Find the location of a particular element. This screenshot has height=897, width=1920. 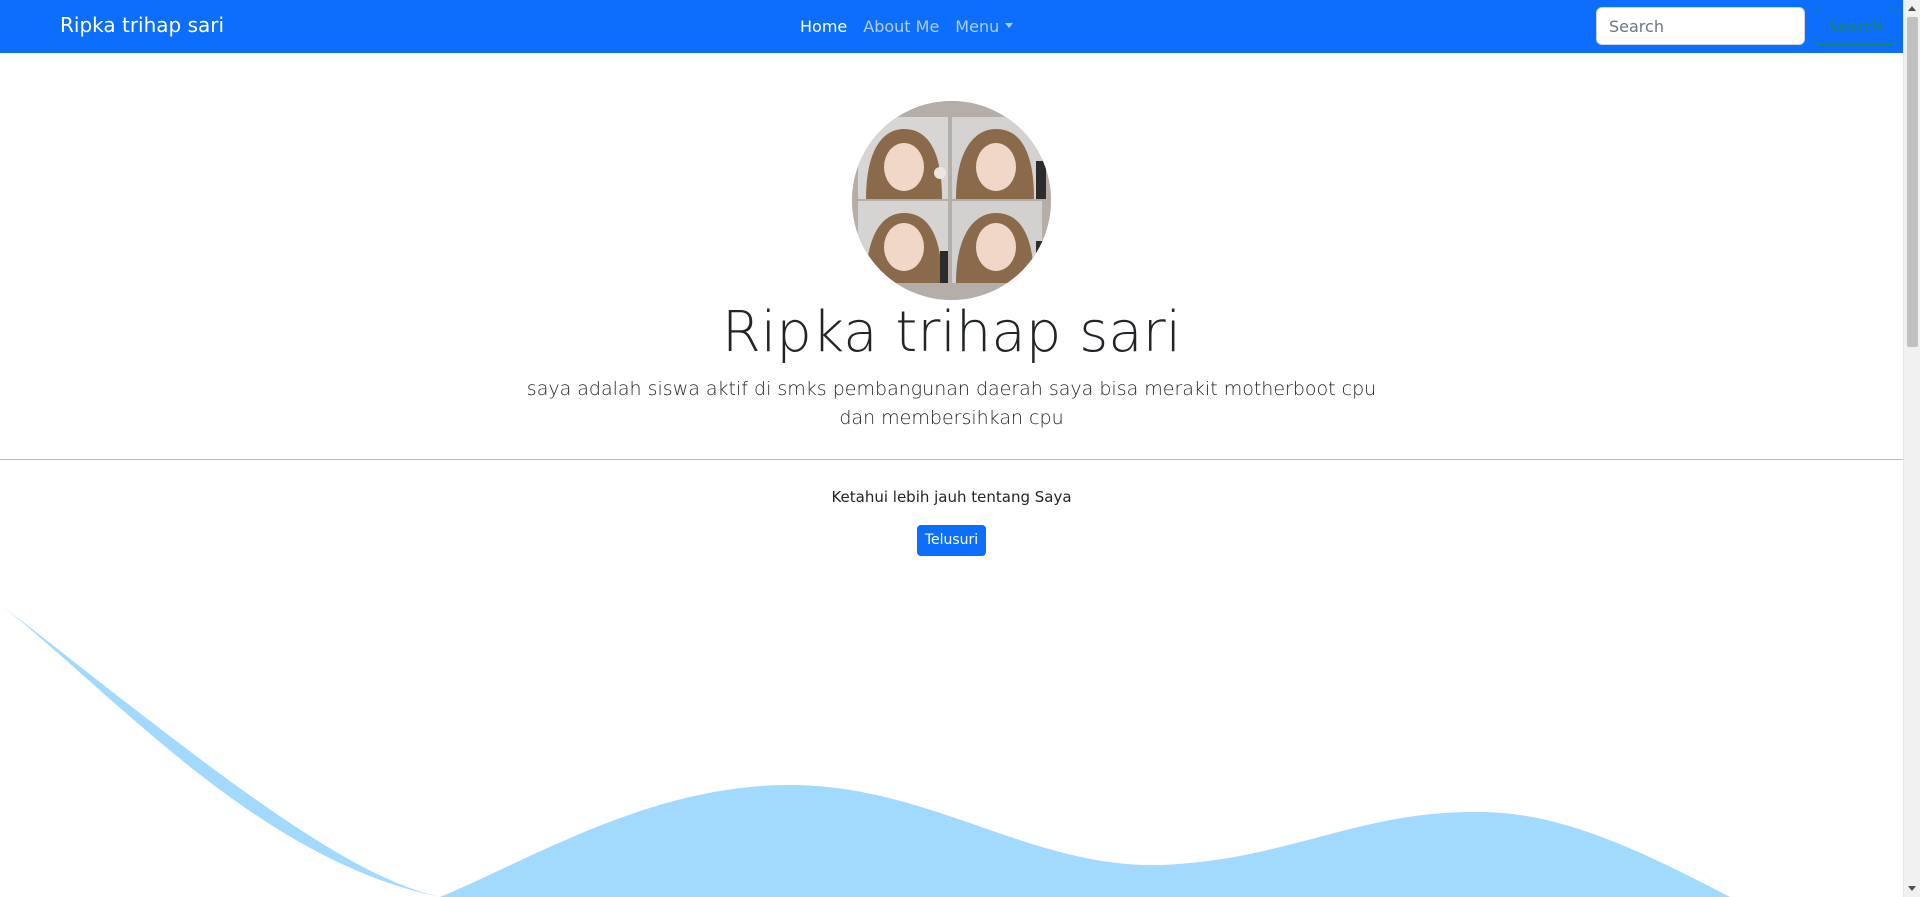

about-text: Ketahui lebih jauh tentang Saya is located at coordinates (951, 497).